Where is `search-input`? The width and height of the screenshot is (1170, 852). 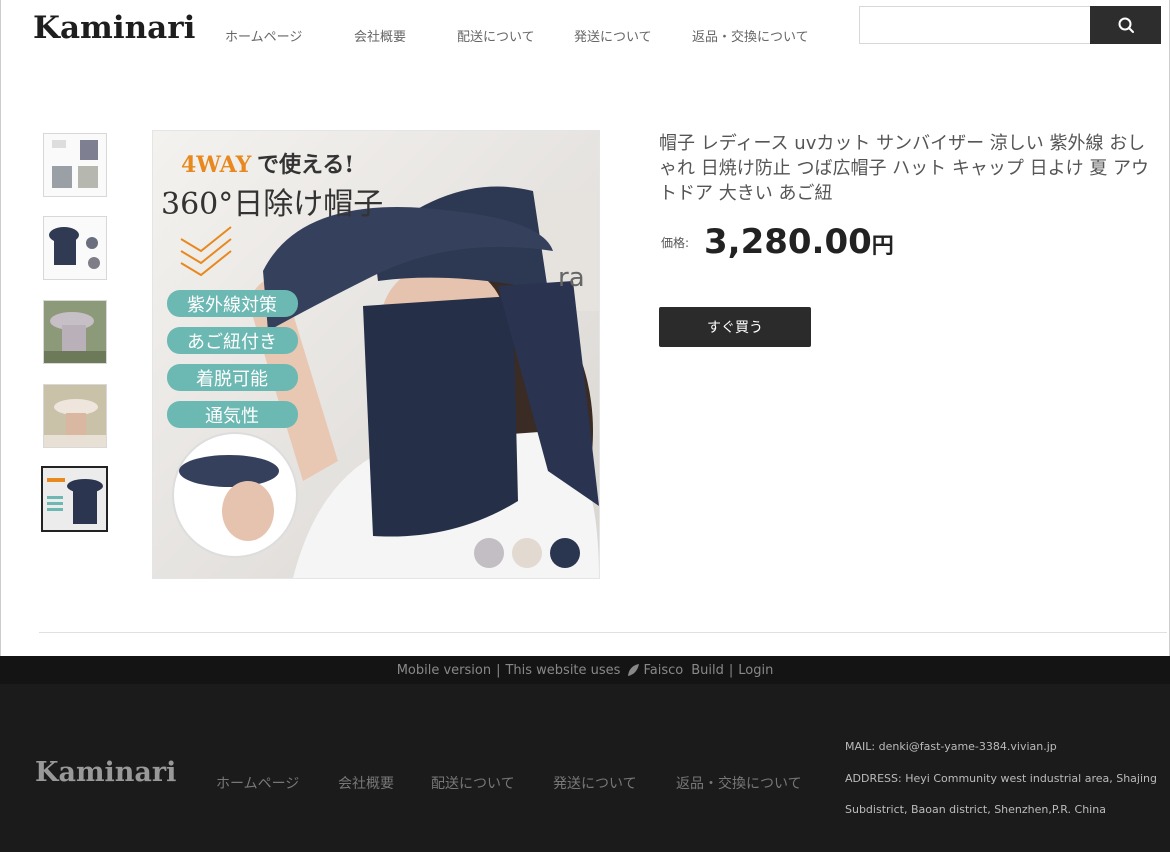
search-input is located at coordinates (976, 25).